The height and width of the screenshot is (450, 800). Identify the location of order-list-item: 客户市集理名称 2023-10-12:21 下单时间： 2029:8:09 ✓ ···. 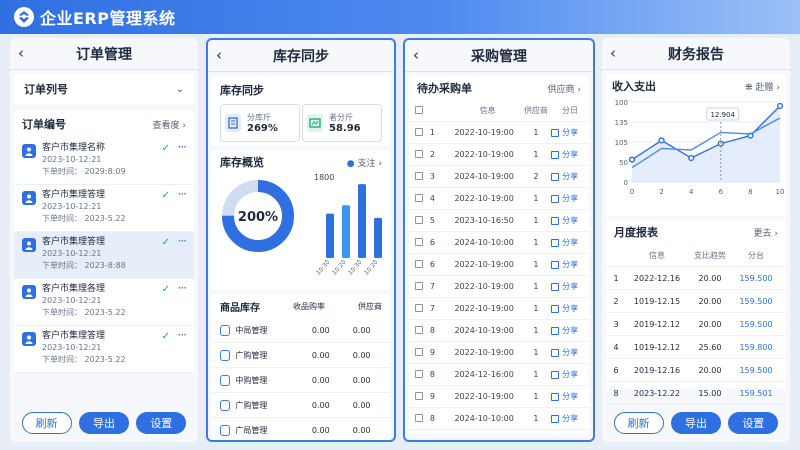
(104, 161).